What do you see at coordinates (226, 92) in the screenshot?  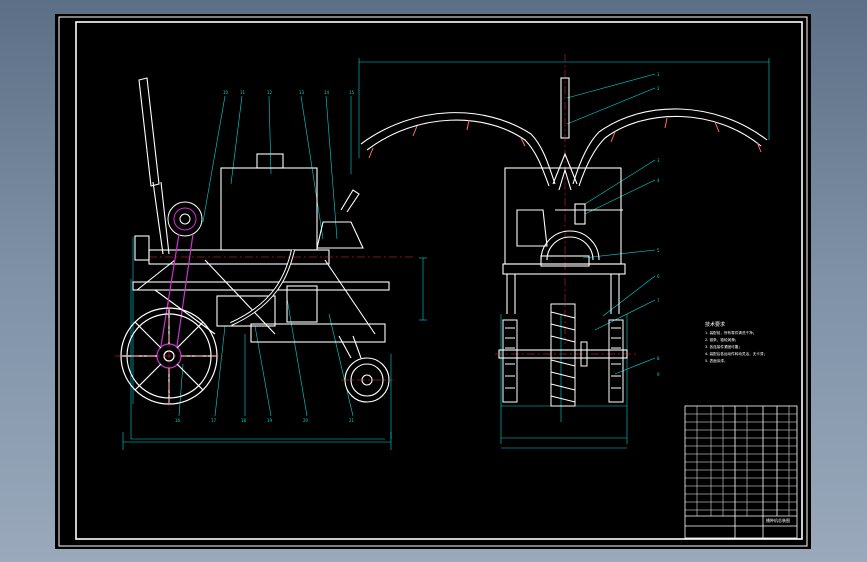 I see `part-label-10: 10` at bounding box center [226, 92].